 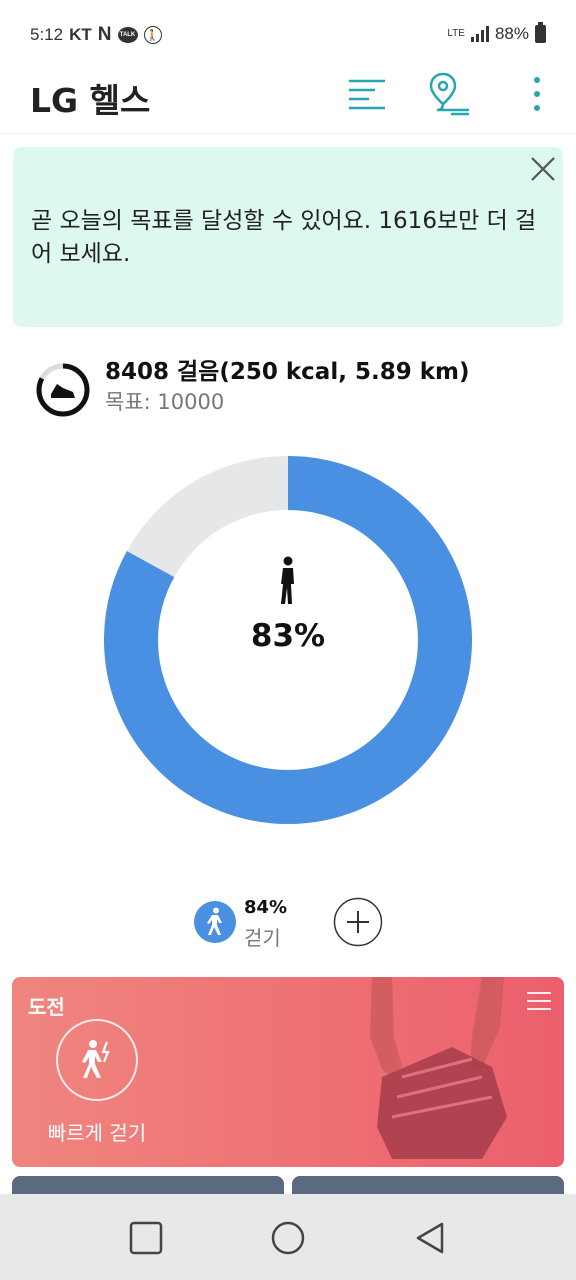 I want to click on goal-banner: 곧 오늘의 목표를 달성할 수 있어요. 1616보만 더 걸어 보세요., so click(x=288, y=237).